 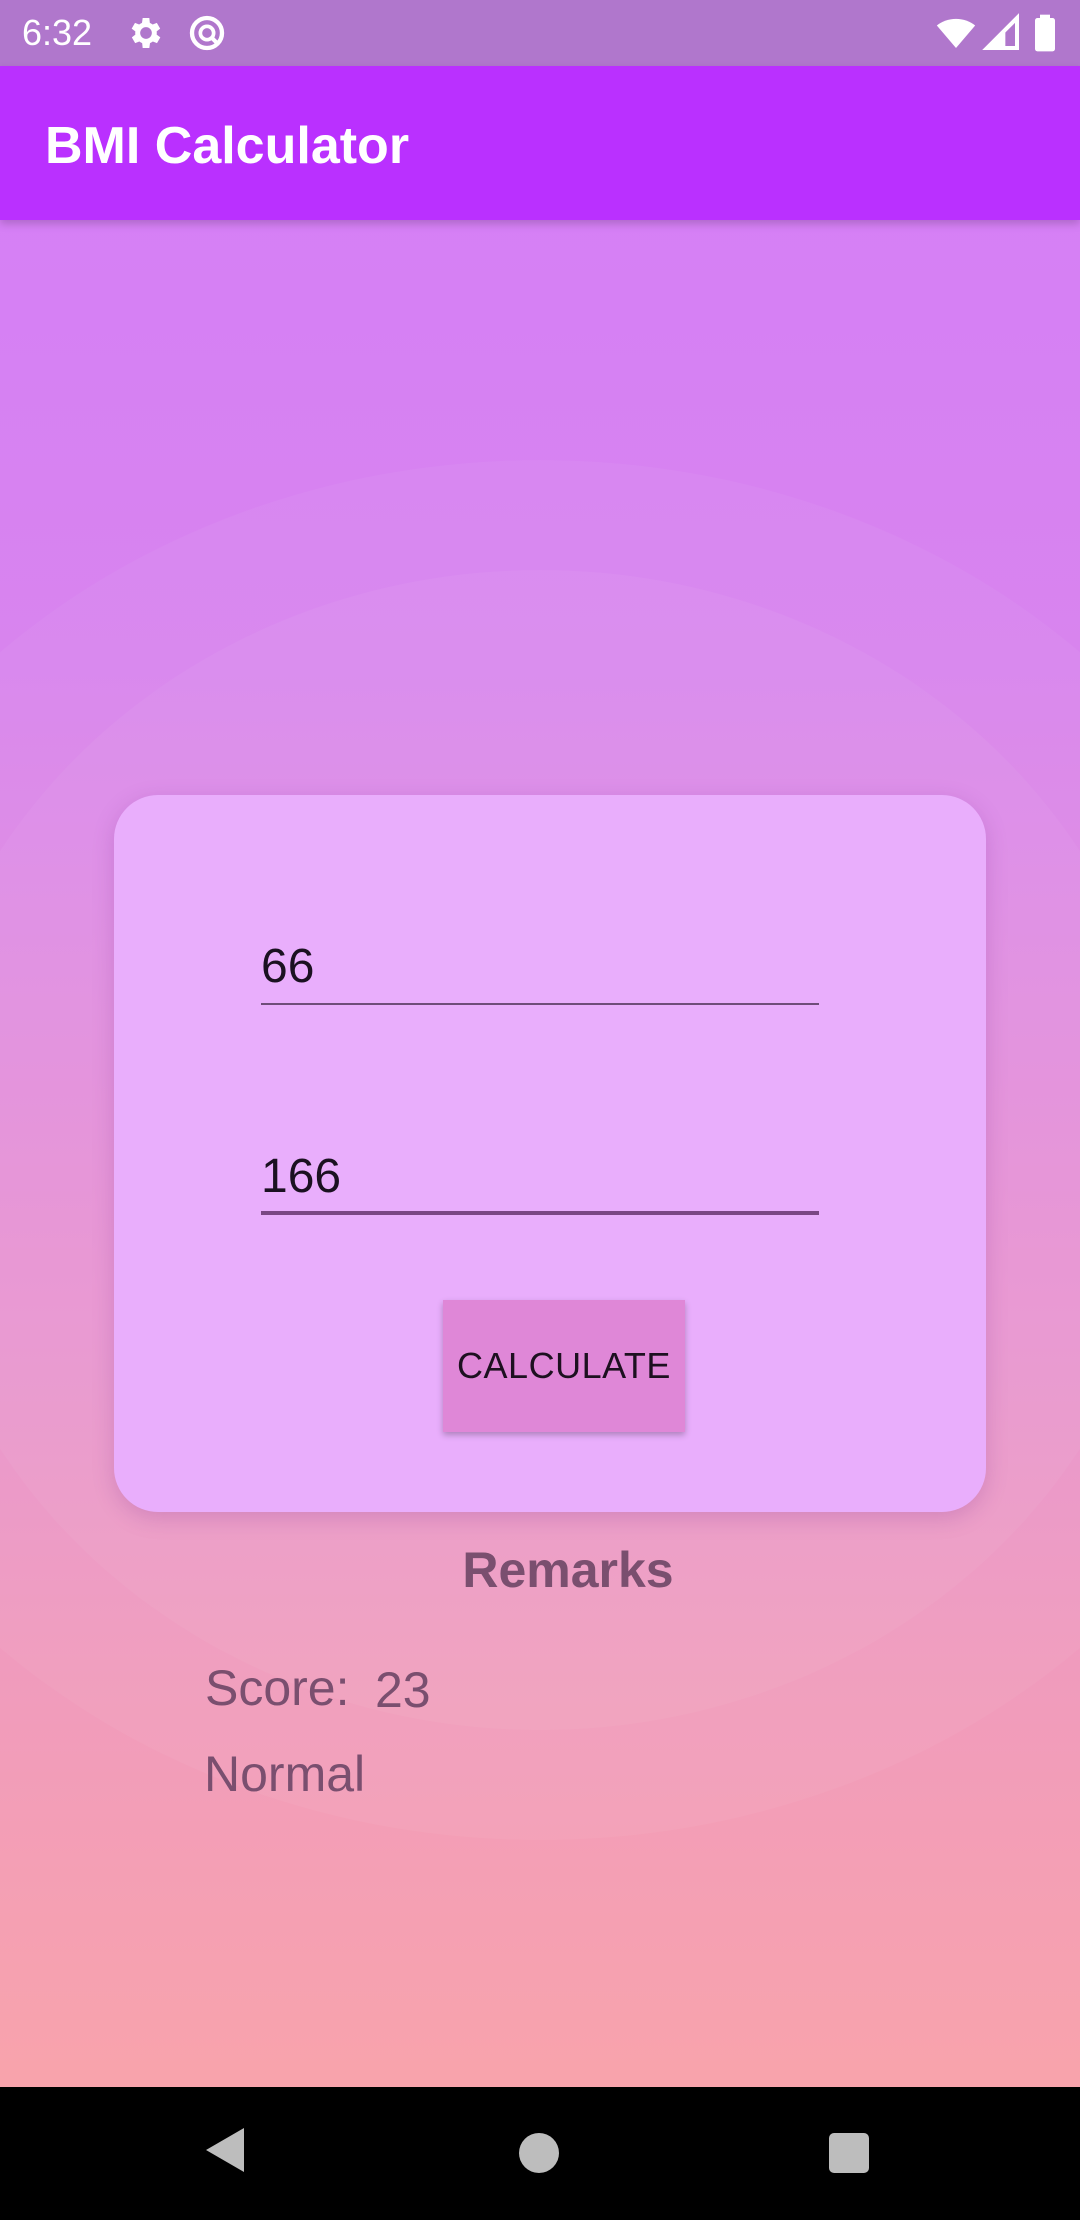 I want to click on recents-icon, so click(x=849, y=2153).